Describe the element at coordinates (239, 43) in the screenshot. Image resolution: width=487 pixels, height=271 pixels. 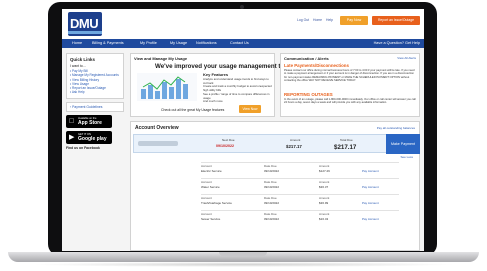
I see `nav-contact: Contact Us` at that location.